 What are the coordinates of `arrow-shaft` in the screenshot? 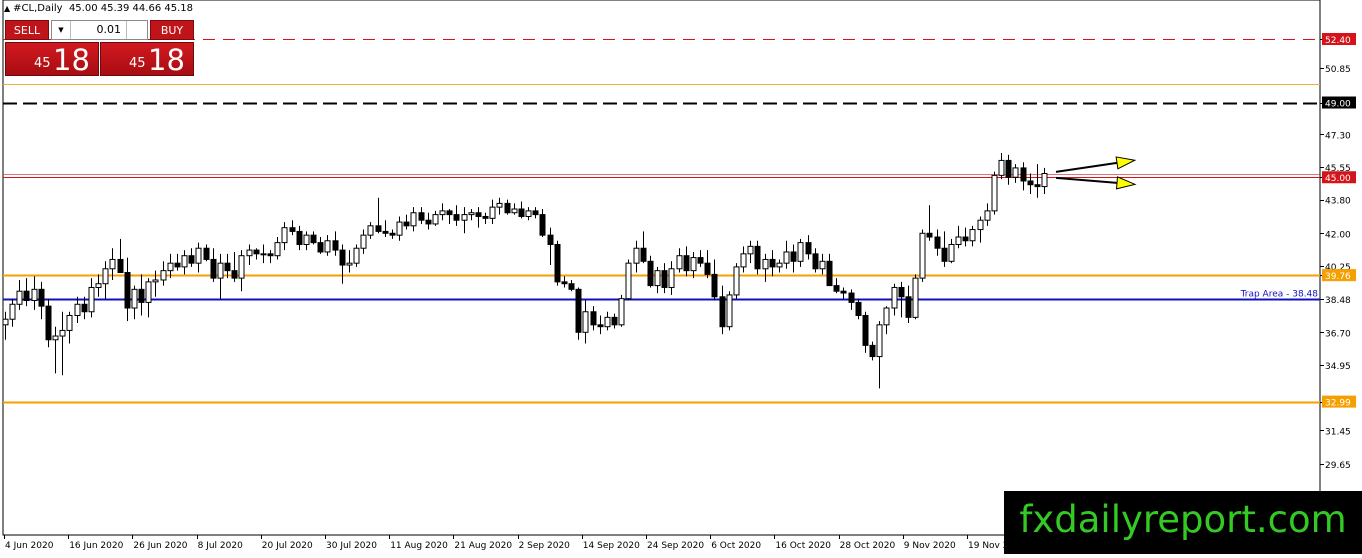 It's located at (1086, 180).